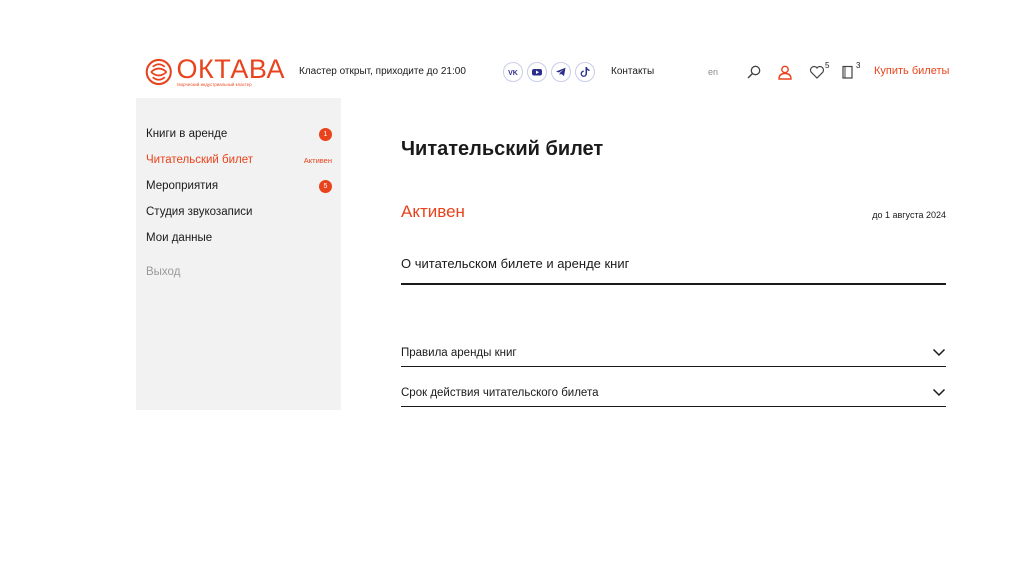 This screenshot has width=1024, height=576. I want to click on sidebar-item-label: Мероприятия, so click(182, 186).